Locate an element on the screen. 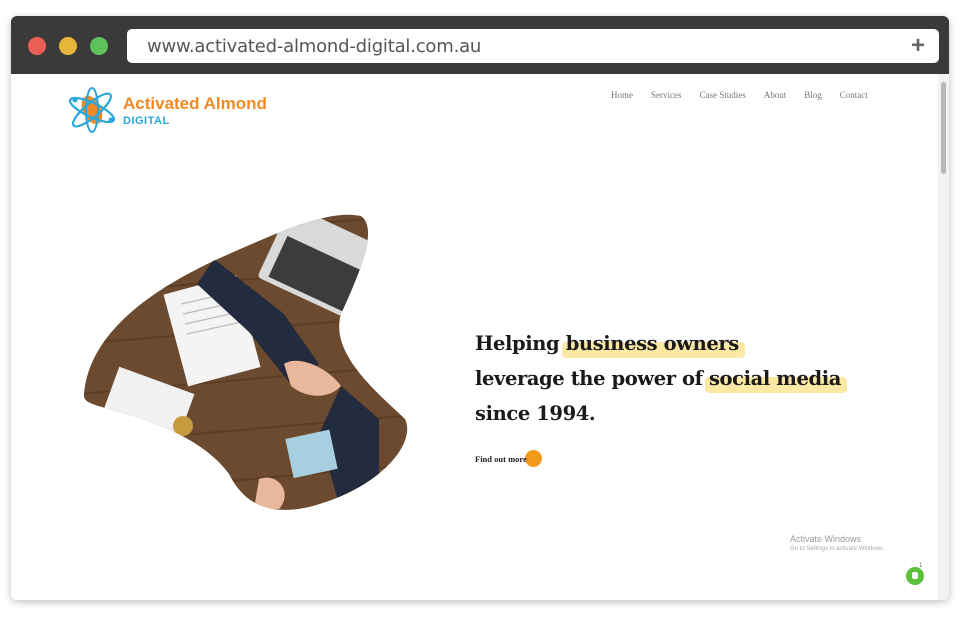 Image resolution: width=960 pixels, height=642 pixels. headline-line3-text: since 1994. is located at coordinates (535, 413).